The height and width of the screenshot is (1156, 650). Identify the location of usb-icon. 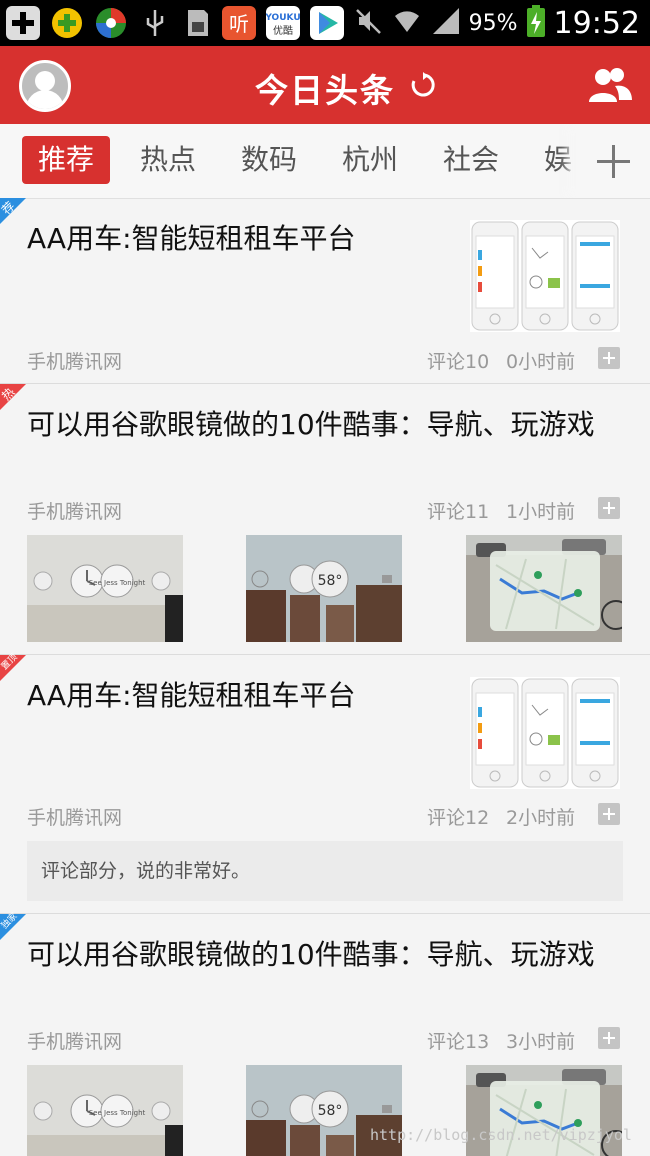
(155, 23).